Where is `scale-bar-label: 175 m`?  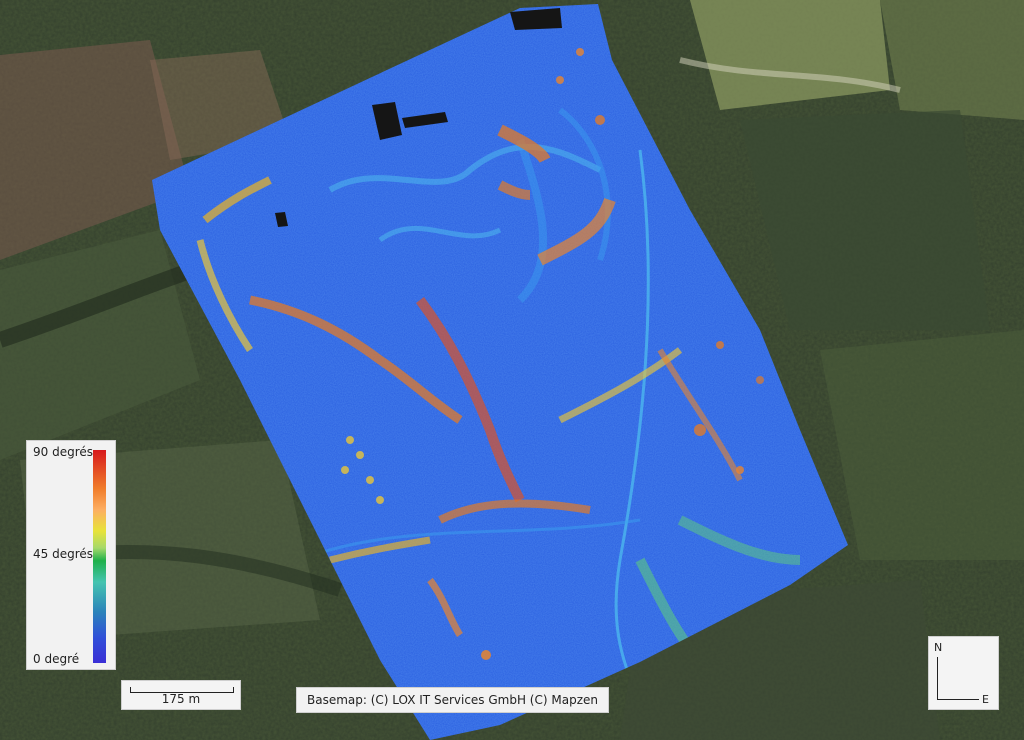 scale-bar-label: 175 m is located at coordinates (181, 699).